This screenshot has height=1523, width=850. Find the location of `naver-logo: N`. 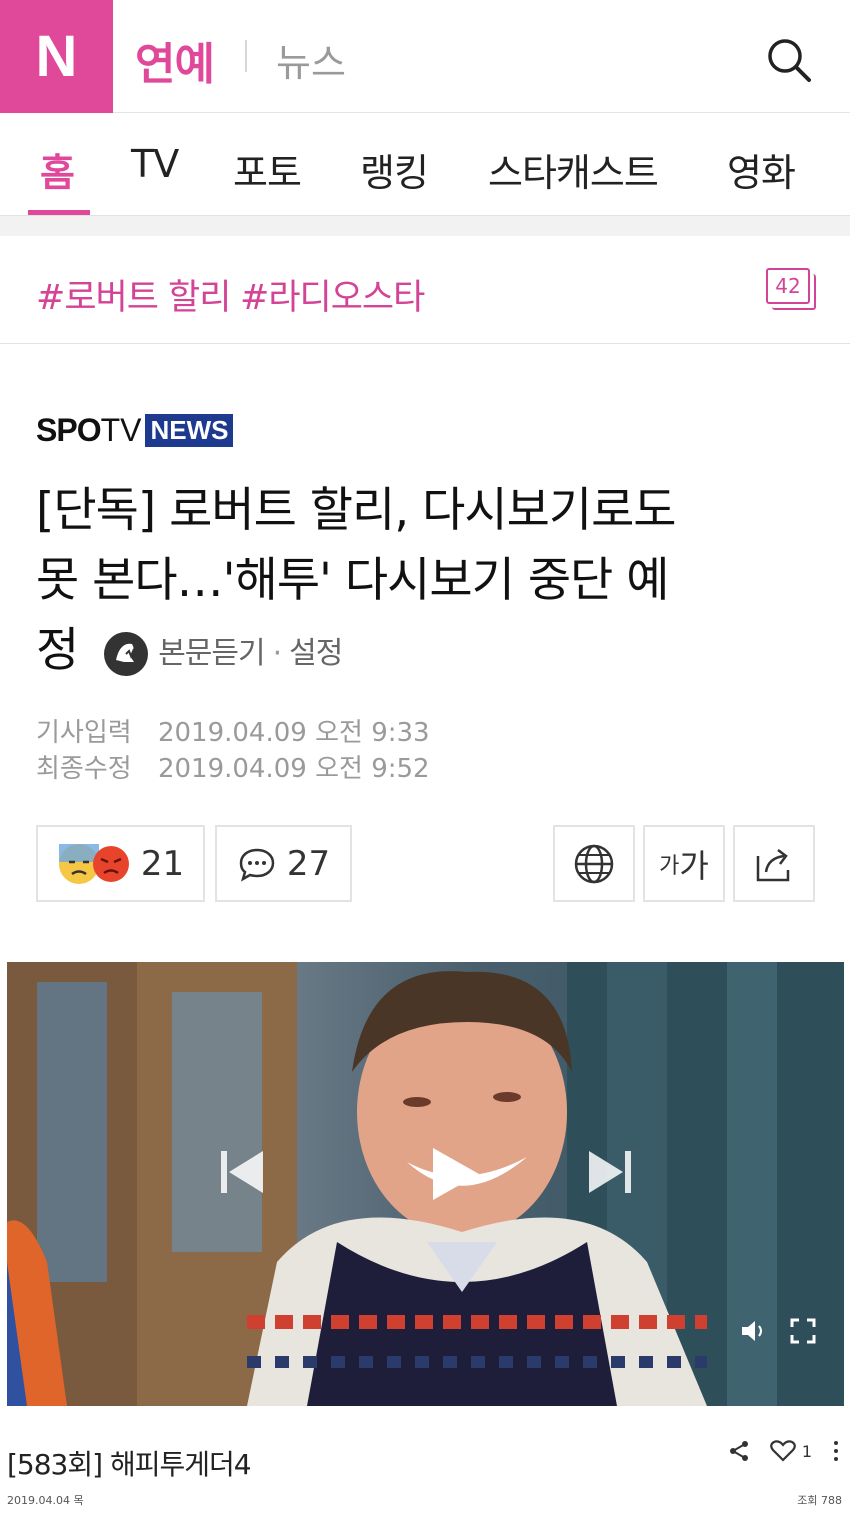

naver-logo: N is located at coordinates (56, 56).